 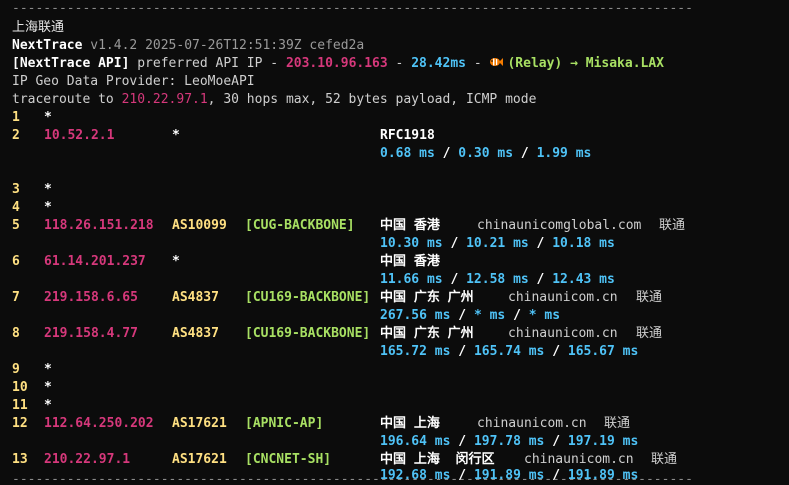 I want to click on hop-tag: [CNCNET-SH], so click(x=288, y=459).